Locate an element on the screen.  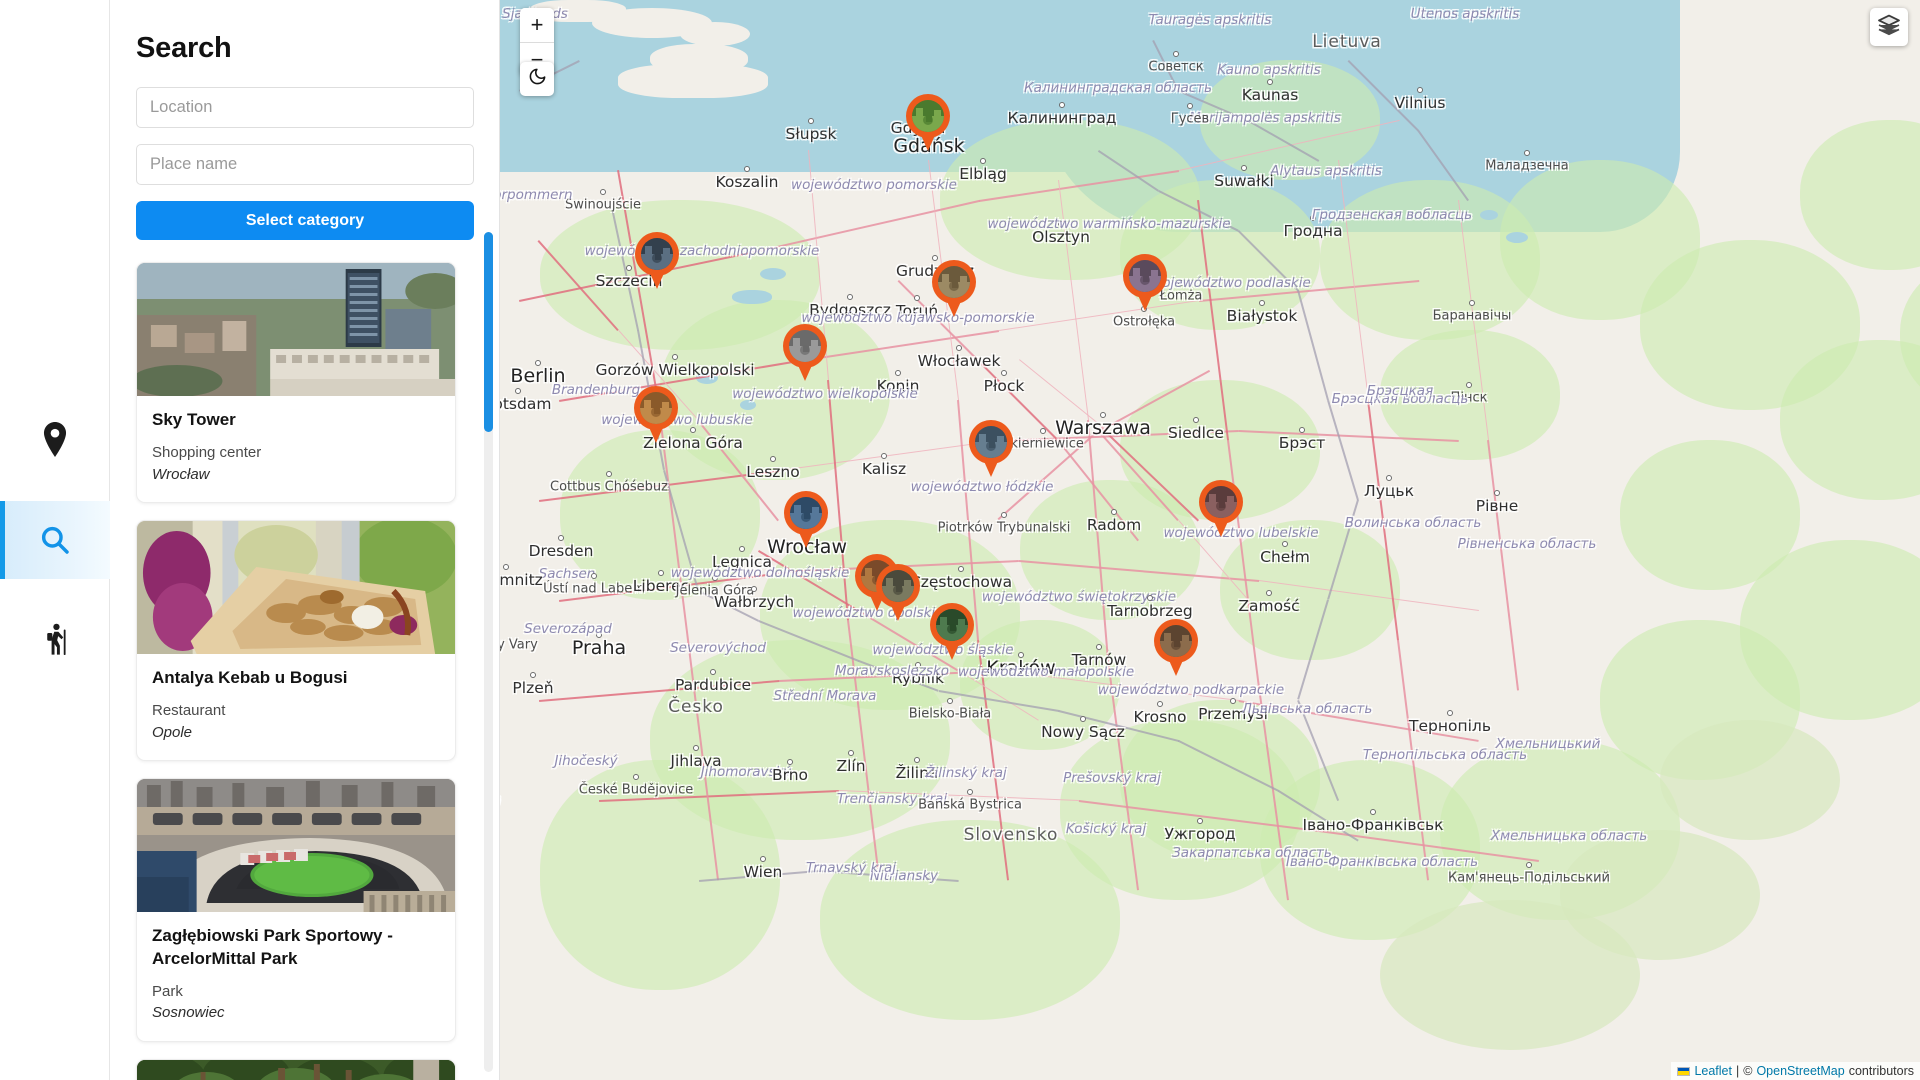
ukraine-flag-icon is located at coordinates (1684, 1071).